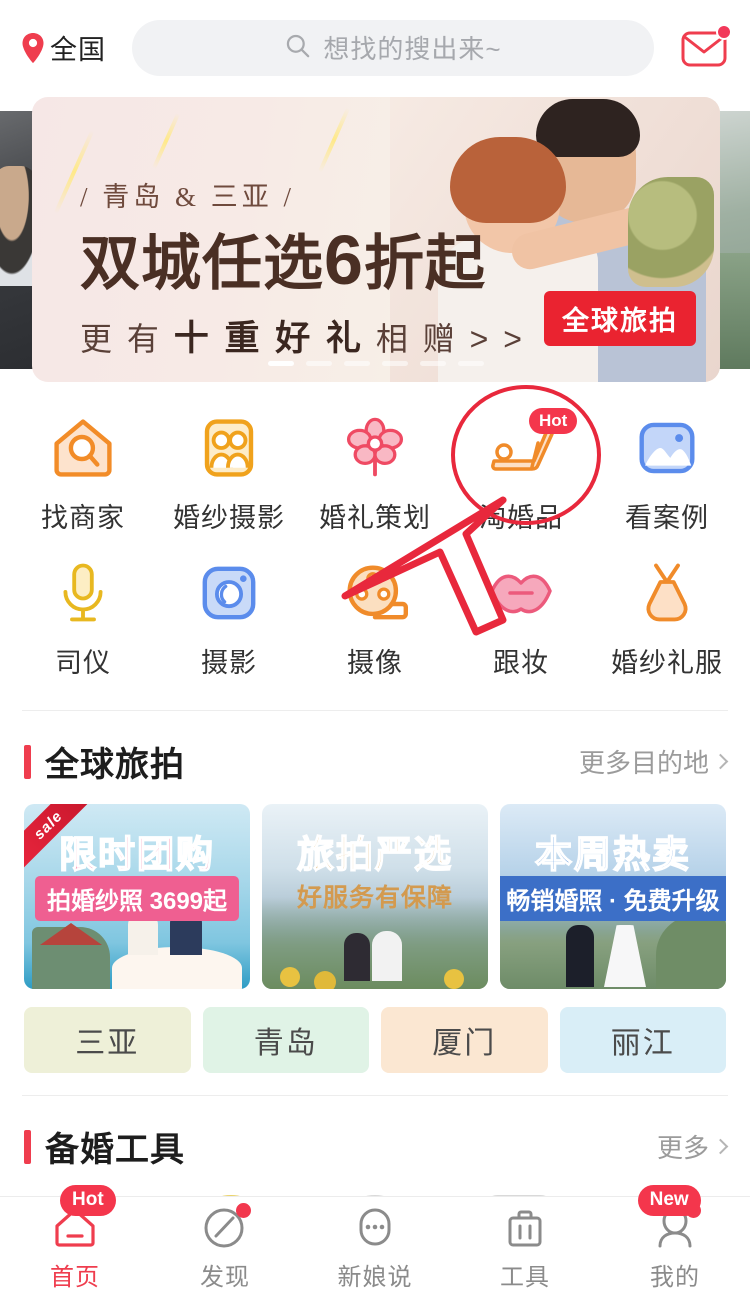 This screenshot has height=1300, width=750. Describe the element at coordinates (525, 1277) in the screenshot. I see `tab-label: 工具` at that location.